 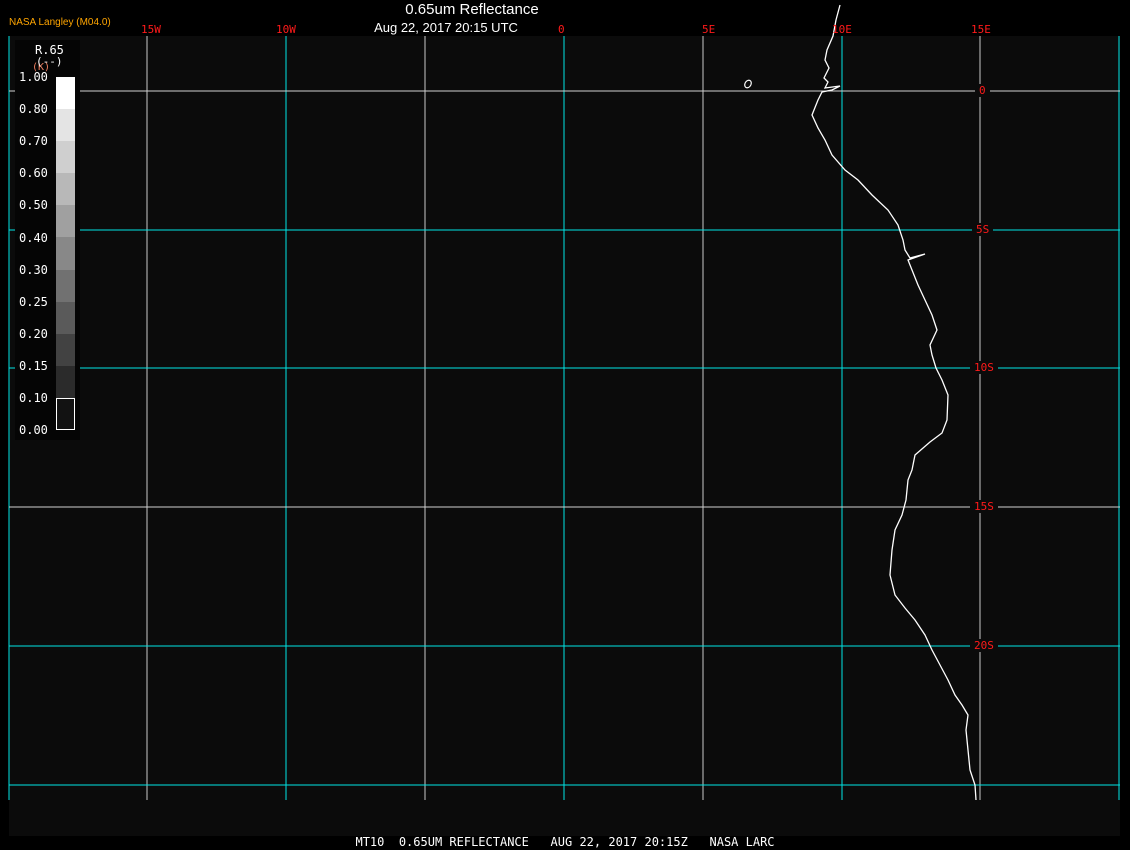 I want to click on page-subtitle: Aug 22, 2017 20:15 UTC, so click(x=446, y=27).